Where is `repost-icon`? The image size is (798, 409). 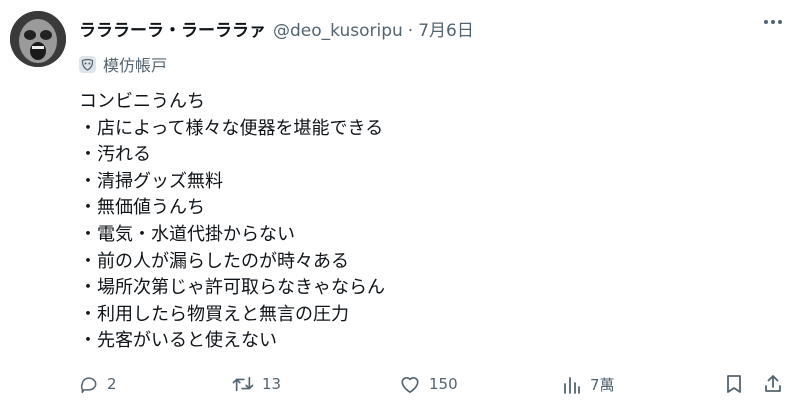
repost-icon is located at coordinates (243, 384).